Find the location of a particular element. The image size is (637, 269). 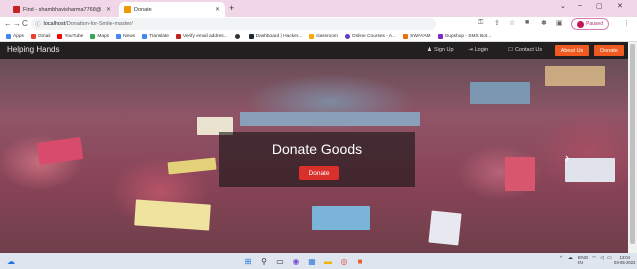

swayam-icon is located at coordinates (406, 36).